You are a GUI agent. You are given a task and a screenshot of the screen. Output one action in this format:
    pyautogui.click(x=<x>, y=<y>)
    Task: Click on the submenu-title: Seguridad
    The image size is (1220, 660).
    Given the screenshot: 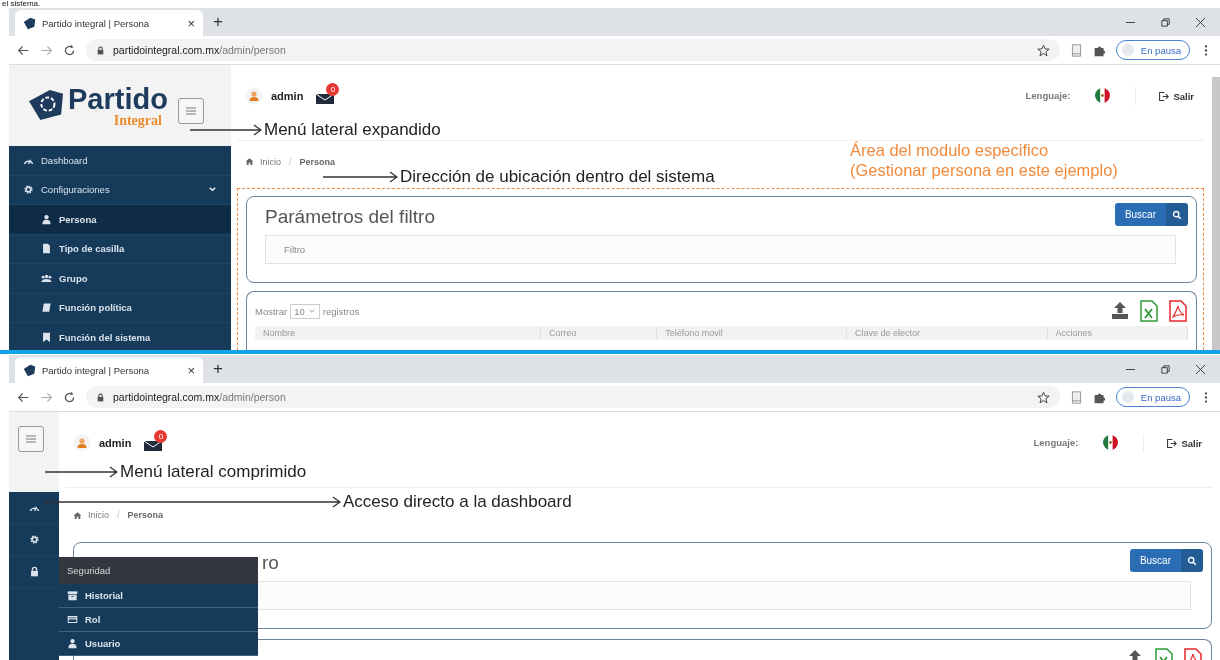 What is the action you would take?
    pyautogui.click(x=158, y=570)
    